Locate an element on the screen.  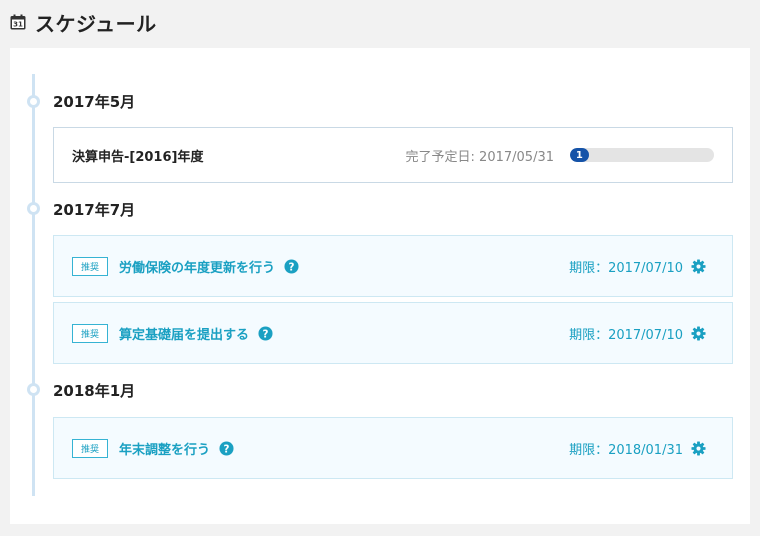
month-heading: 2017年5月 is located at coordinates (94, 102).